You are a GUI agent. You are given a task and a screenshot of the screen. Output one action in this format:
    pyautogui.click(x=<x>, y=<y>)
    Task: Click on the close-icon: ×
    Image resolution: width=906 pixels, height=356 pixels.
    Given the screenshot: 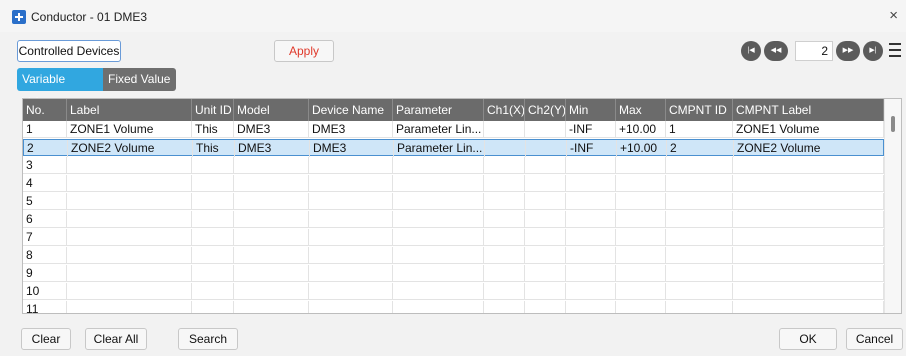 What is the action you would take?
    pyautogui.click(x=893, y=15)
    